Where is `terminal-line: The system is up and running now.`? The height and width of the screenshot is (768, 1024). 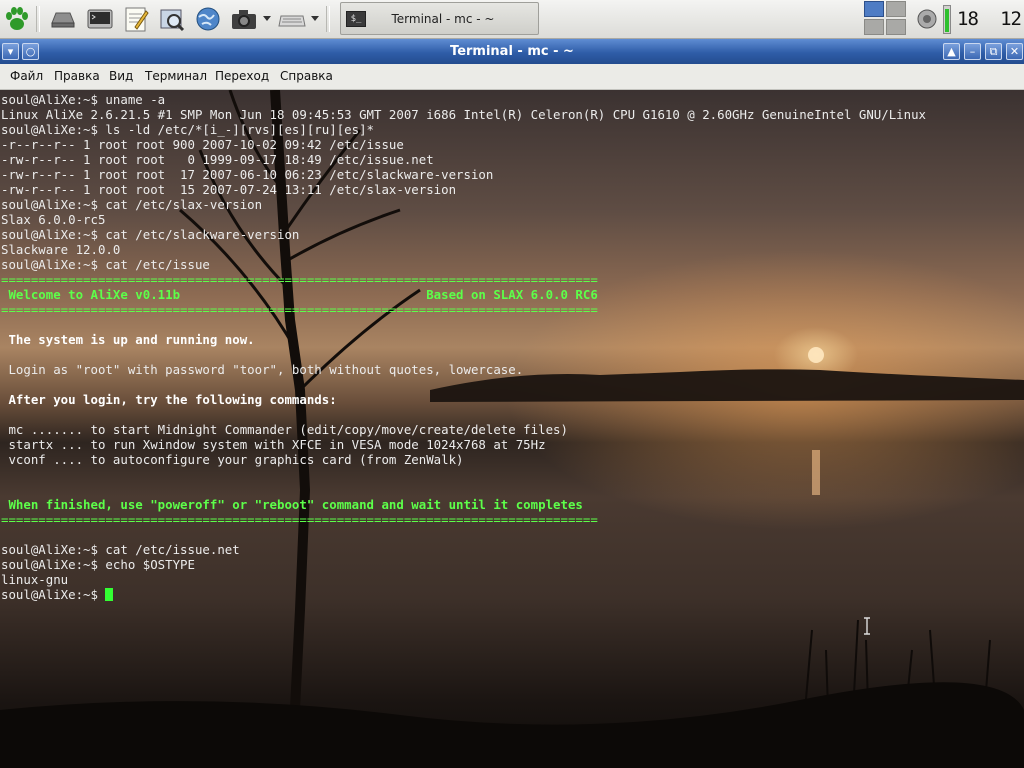 terminal-line: The system is up and running now. is located at coordinates (128, 339).